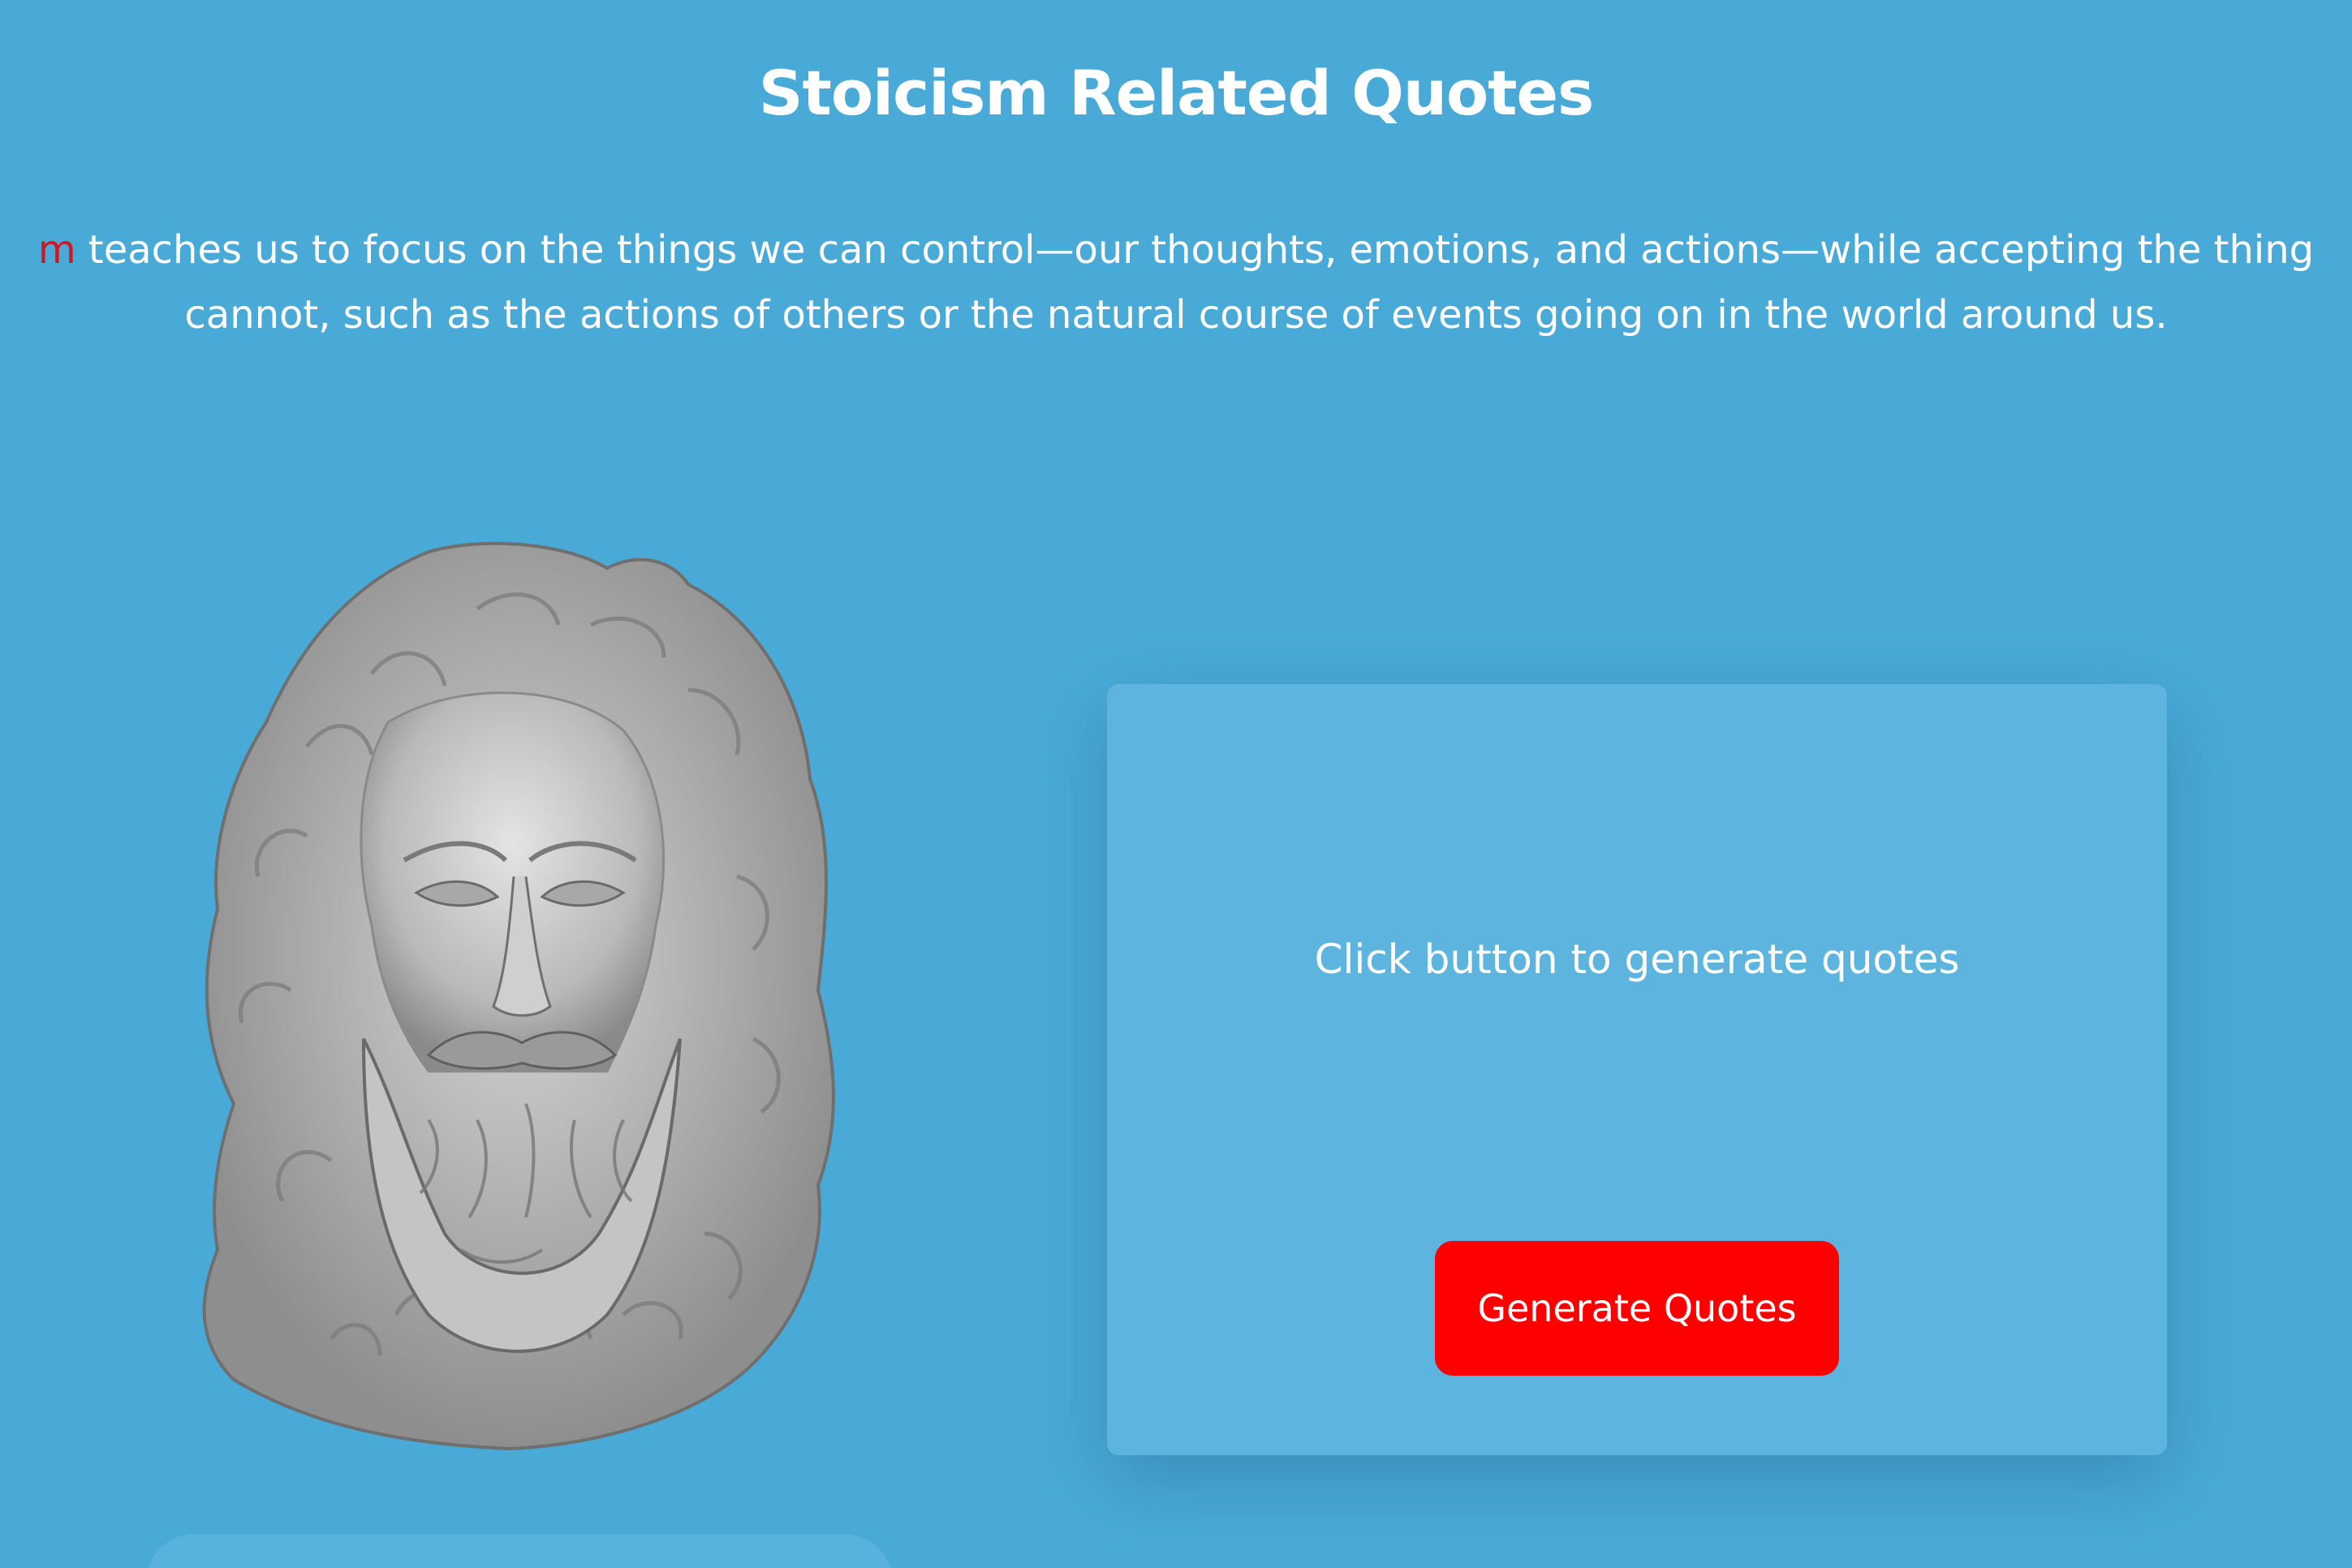  Describe the element at coordinates (57, 250) in the screenshot. I see `stoicism-highlight: m` at that location.